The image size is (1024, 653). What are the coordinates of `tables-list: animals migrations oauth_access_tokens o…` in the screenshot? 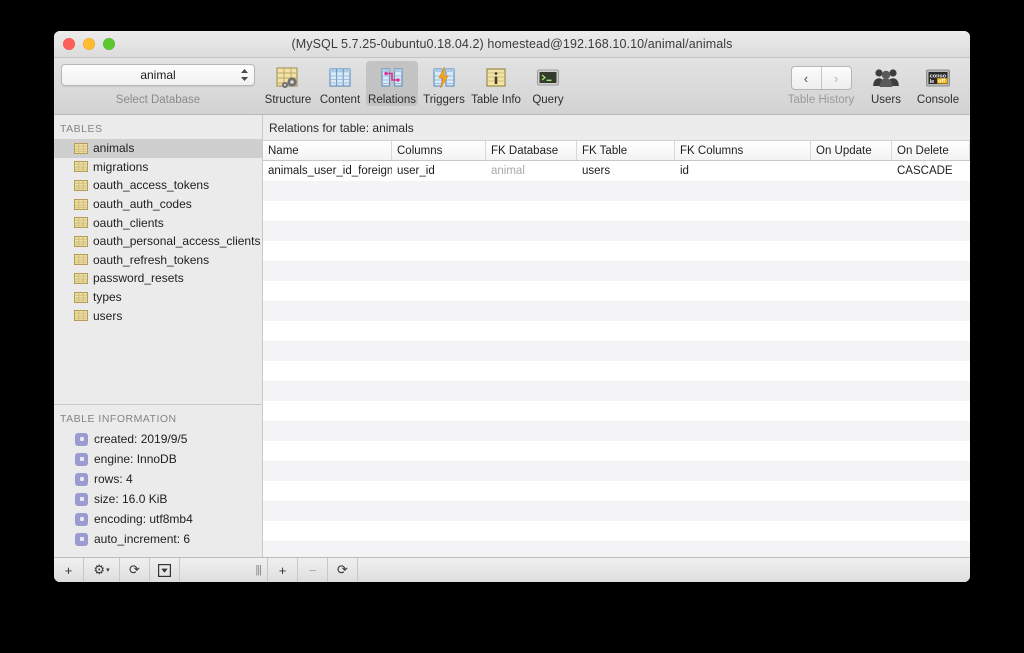 It's located at (158, 271).